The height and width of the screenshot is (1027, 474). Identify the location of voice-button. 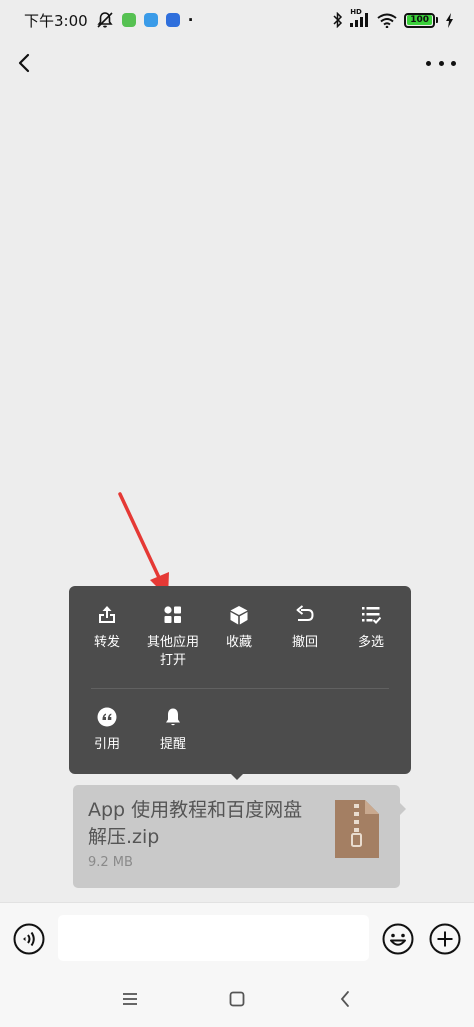
(29, 939).